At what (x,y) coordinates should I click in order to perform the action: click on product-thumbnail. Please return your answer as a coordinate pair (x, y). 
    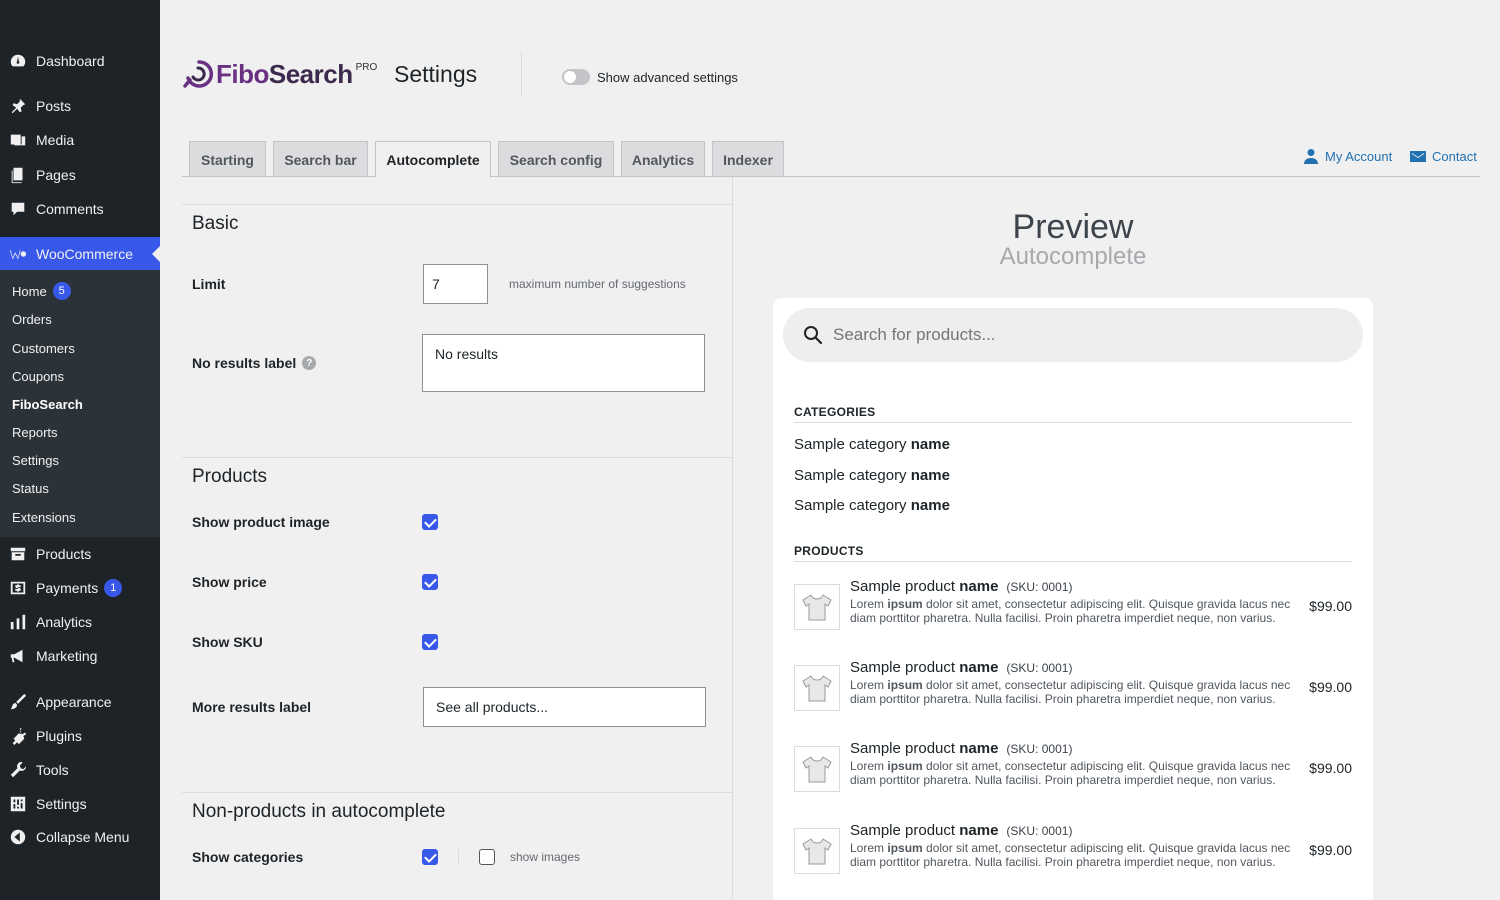
    Looking at the image, I should click on (817, 607).